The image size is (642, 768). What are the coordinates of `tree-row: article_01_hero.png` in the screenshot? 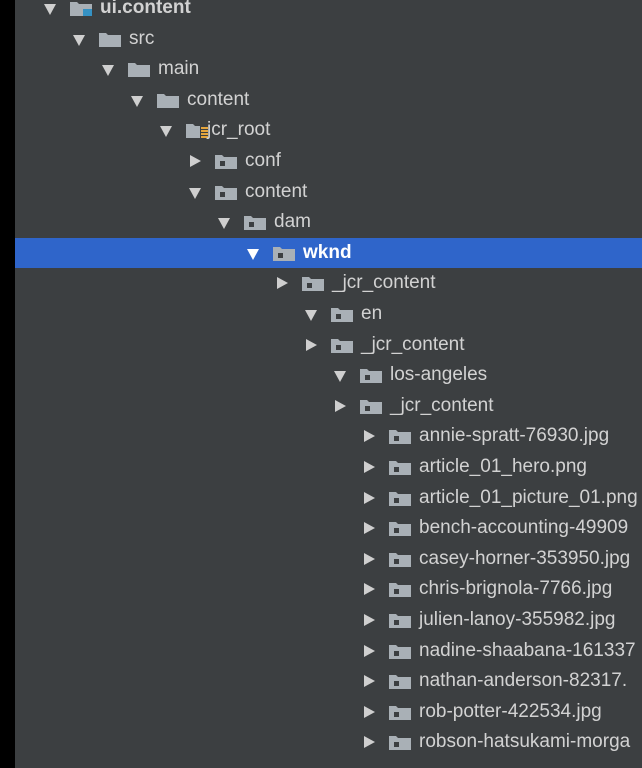 It's located at (328, 467).